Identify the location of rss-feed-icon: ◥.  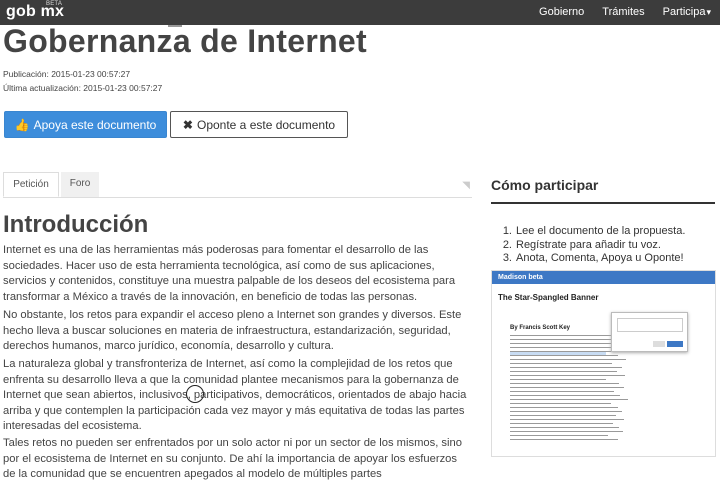
(466, 185).